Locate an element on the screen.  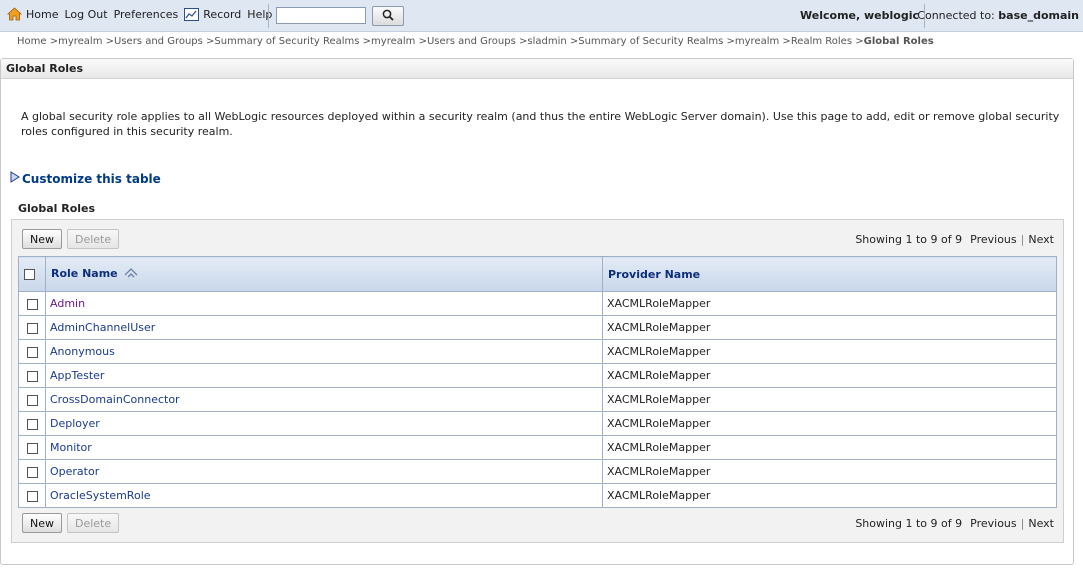
role-link: OracleSystemRole is located at coordinates (100, 495).